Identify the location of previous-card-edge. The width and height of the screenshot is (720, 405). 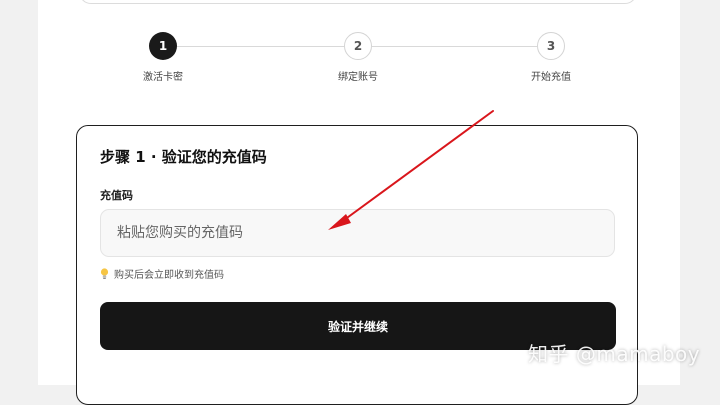
(358, 2).